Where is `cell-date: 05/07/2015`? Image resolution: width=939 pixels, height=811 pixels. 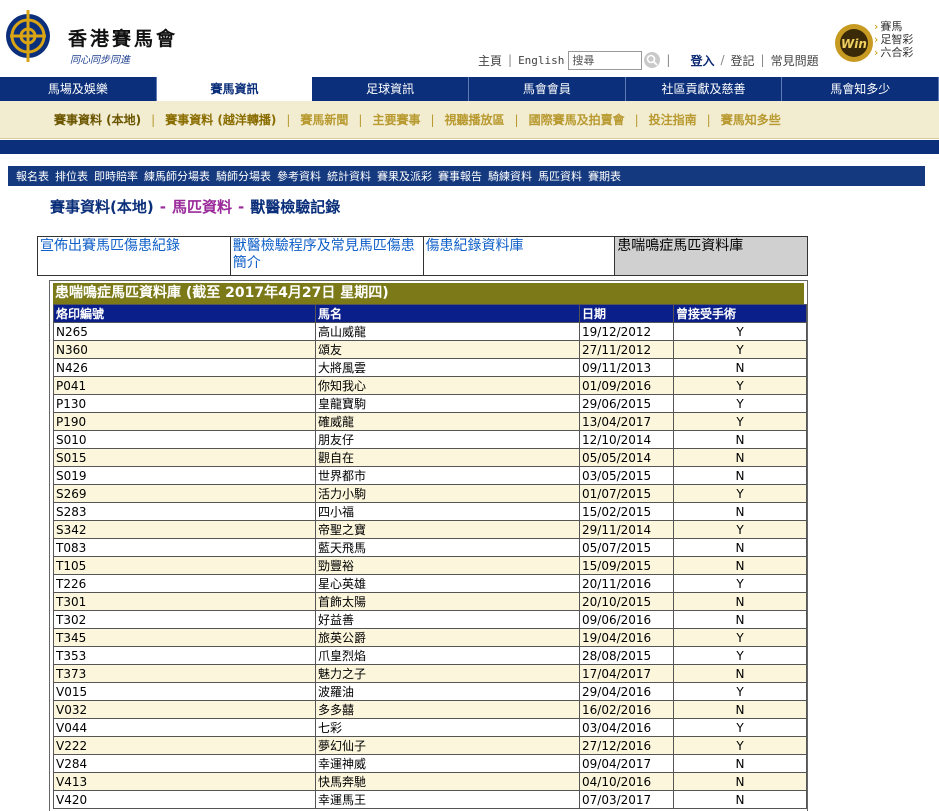 cell-date: 05/07/2015 is located at coordinates (626, 547).